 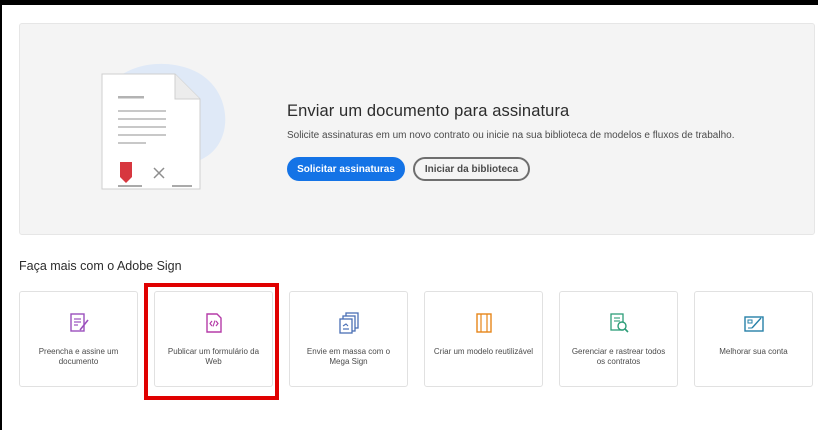 I want to click on card-mega-sign: Envie em massa com o Mega Sign, so click(x=348, y=339).